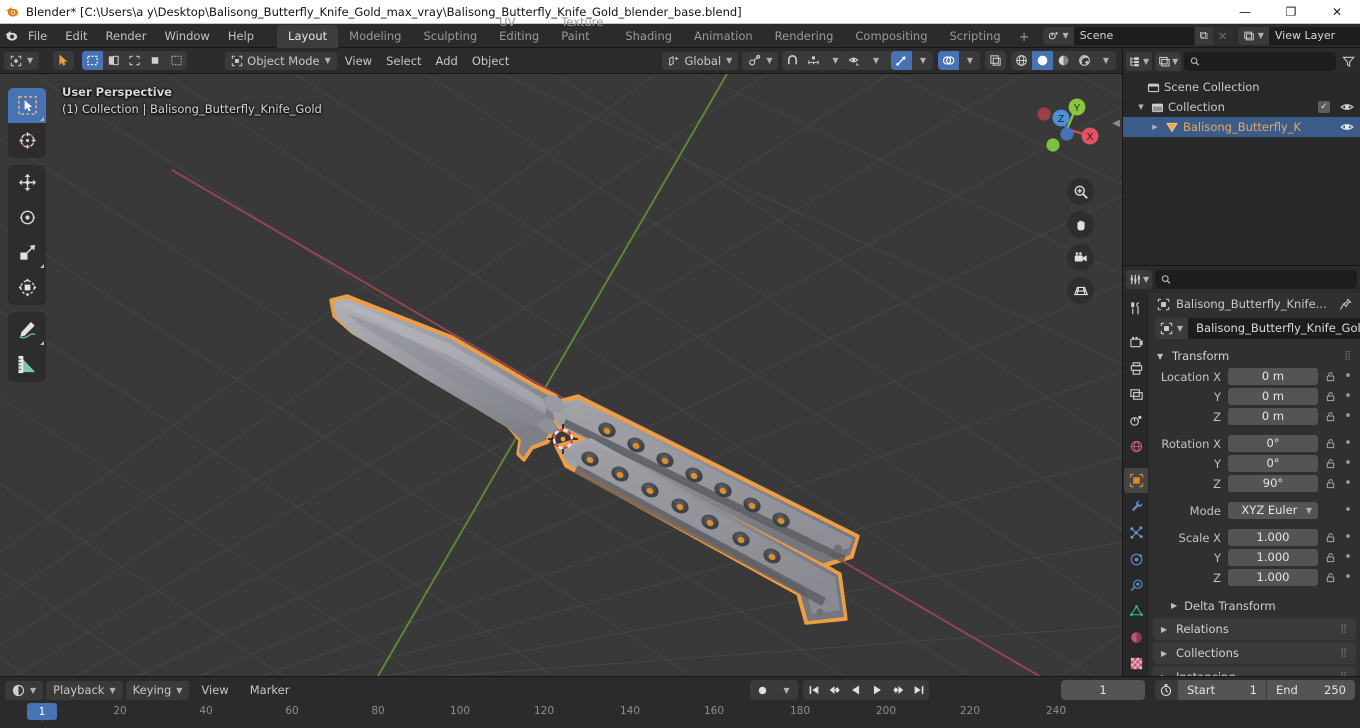  I want to click on rotation-z-field: 90°, so click(1273, 483).